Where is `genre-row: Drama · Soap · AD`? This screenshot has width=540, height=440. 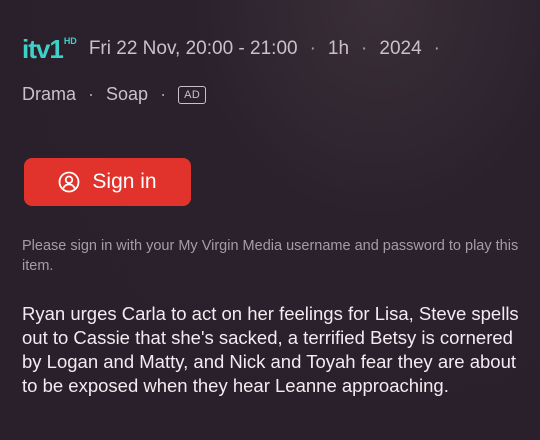 genre-row: Drama · Soap · AD is located at coordinates (114, 94).